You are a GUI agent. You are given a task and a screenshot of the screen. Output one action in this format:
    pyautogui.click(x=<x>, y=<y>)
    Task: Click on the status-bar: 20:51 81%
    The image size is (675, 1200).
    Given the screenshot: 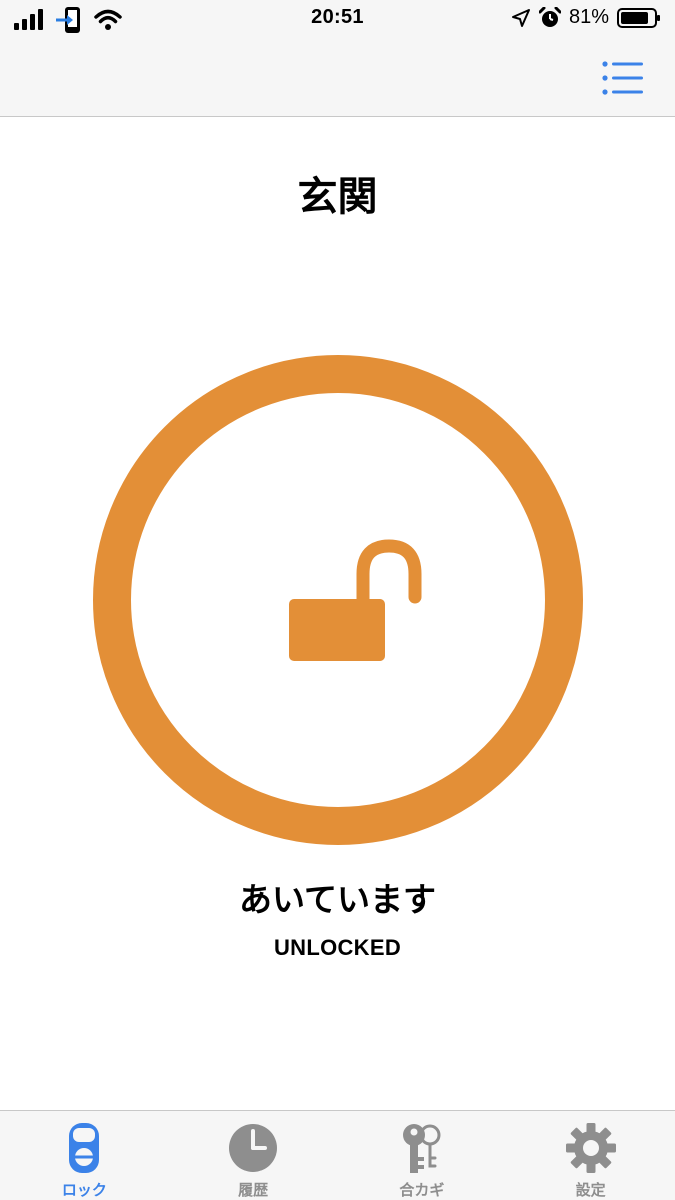 What is the action you would take?
    pyautogui.click(x=337, y=20)
    